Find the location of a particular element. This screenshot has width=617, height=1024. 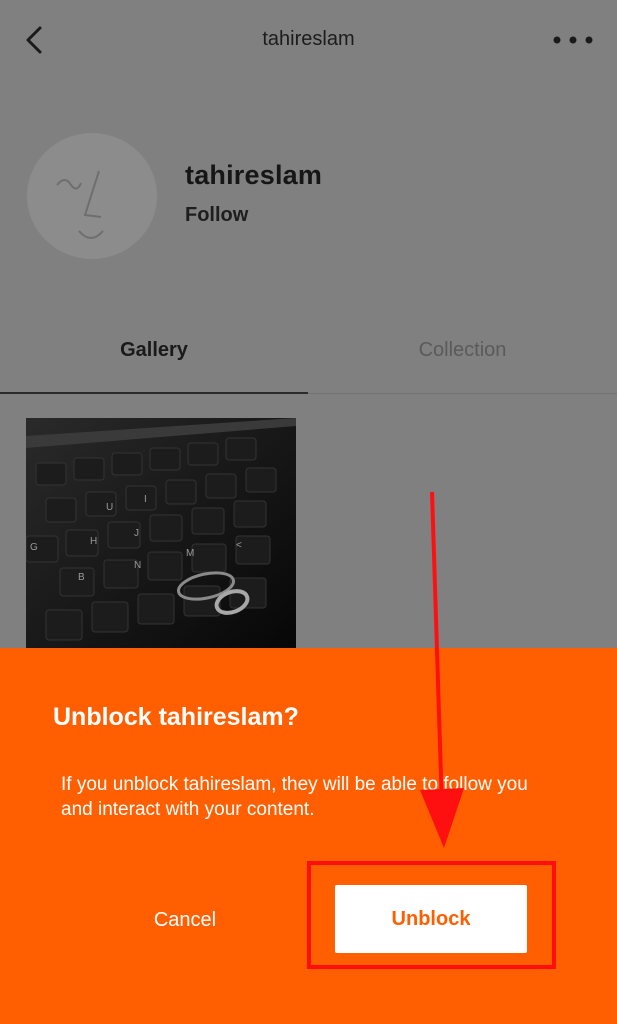

more-options-button is located at coordinates (573, 40).